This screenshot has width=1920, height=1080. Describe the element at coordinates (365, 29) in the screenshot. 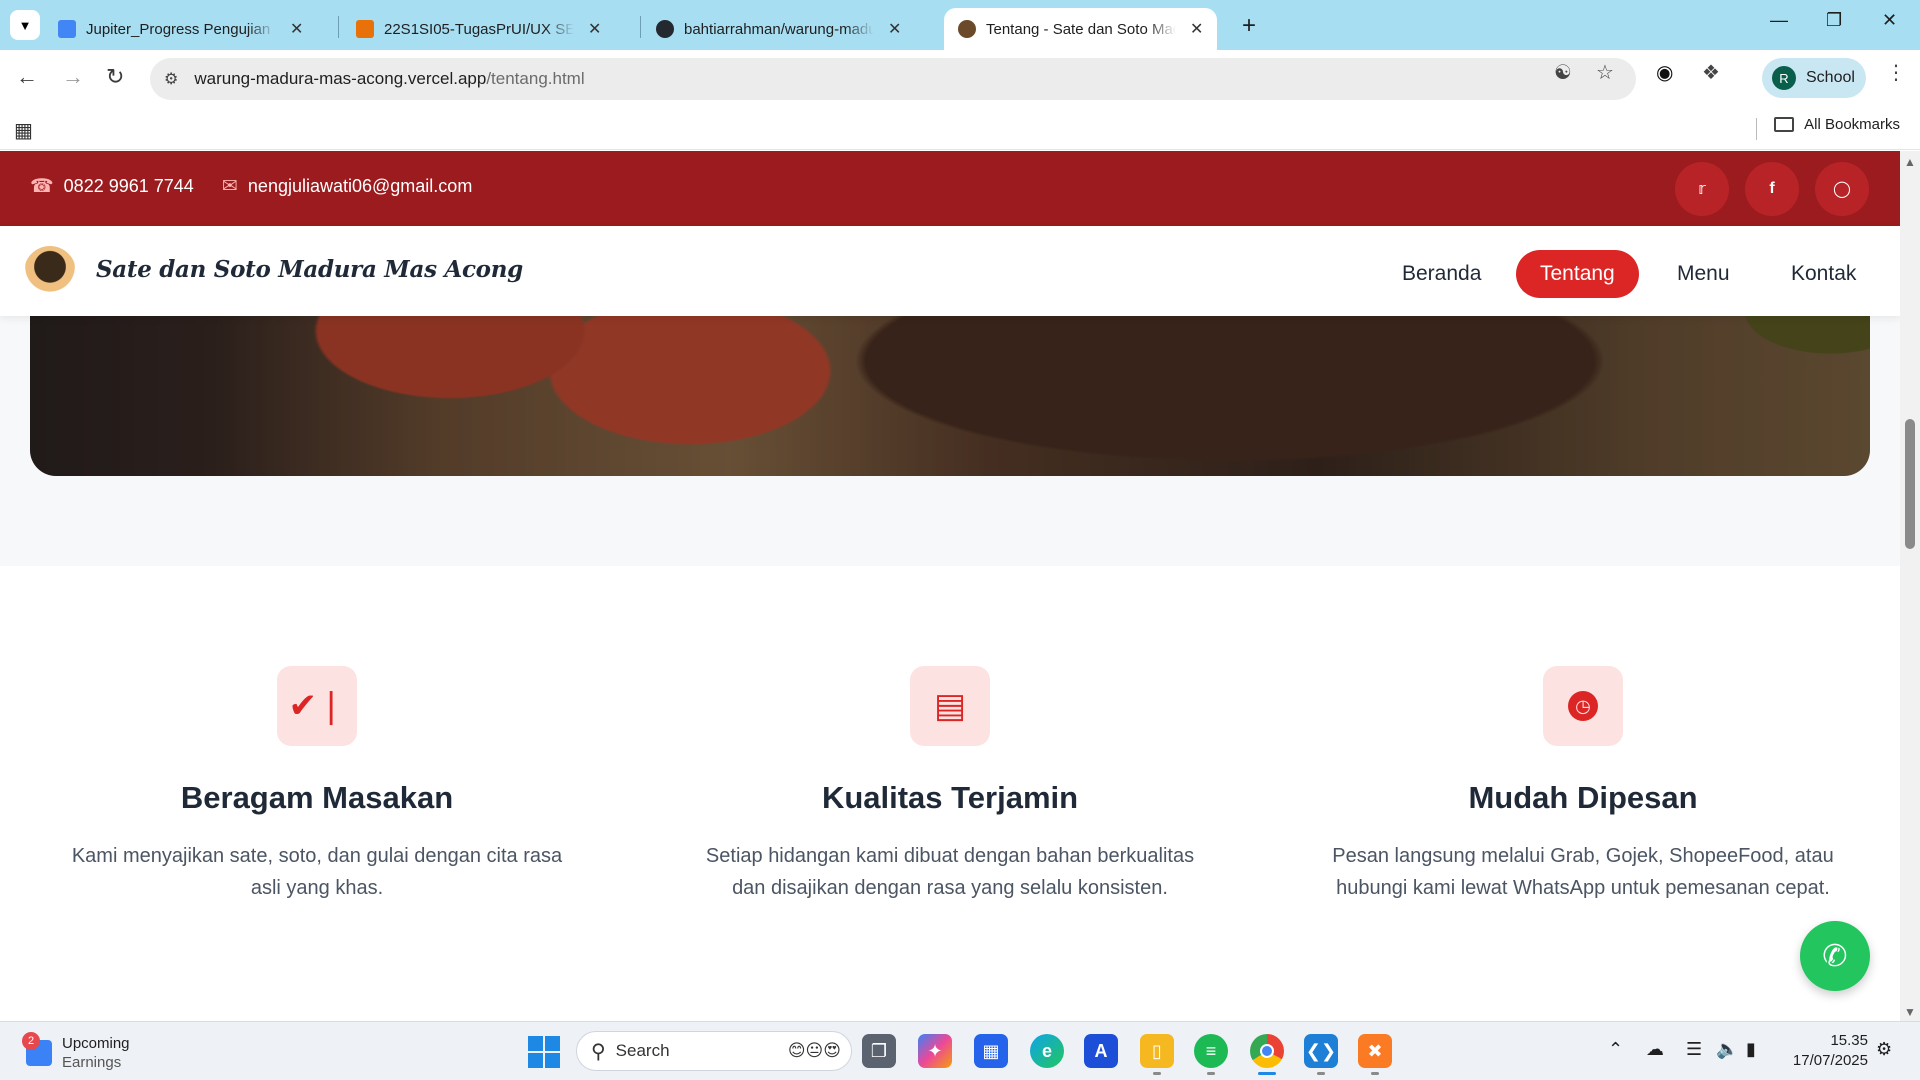

I see `google-classroom-icon` at that location.